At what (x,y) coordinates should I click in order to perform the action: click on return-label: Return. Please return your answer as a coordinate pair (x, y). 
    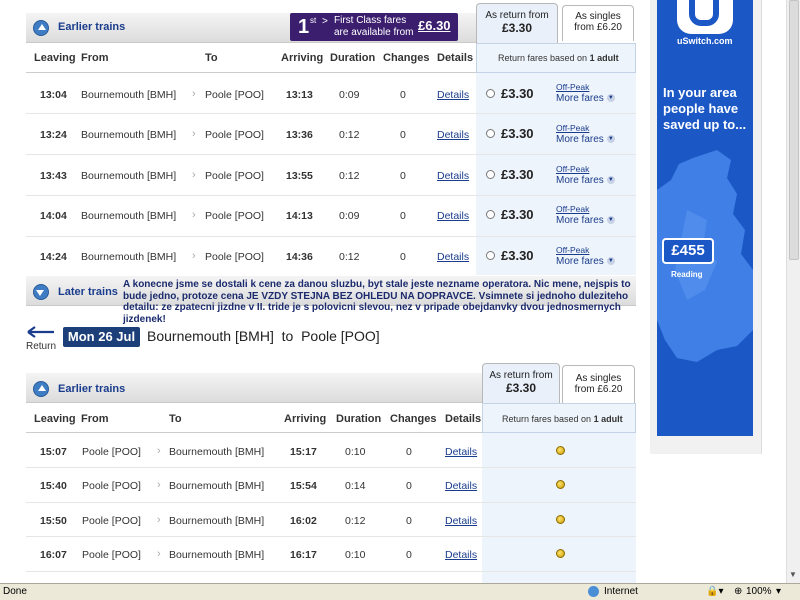
    Looking at the image, I should click on (41, 346).